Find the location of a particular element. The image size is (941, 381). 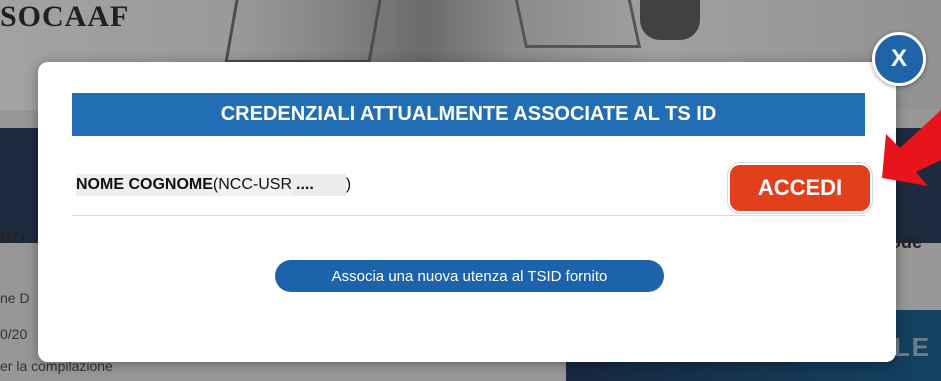

credential-name: NOME COGNOME is located at coordinates (144, 185).